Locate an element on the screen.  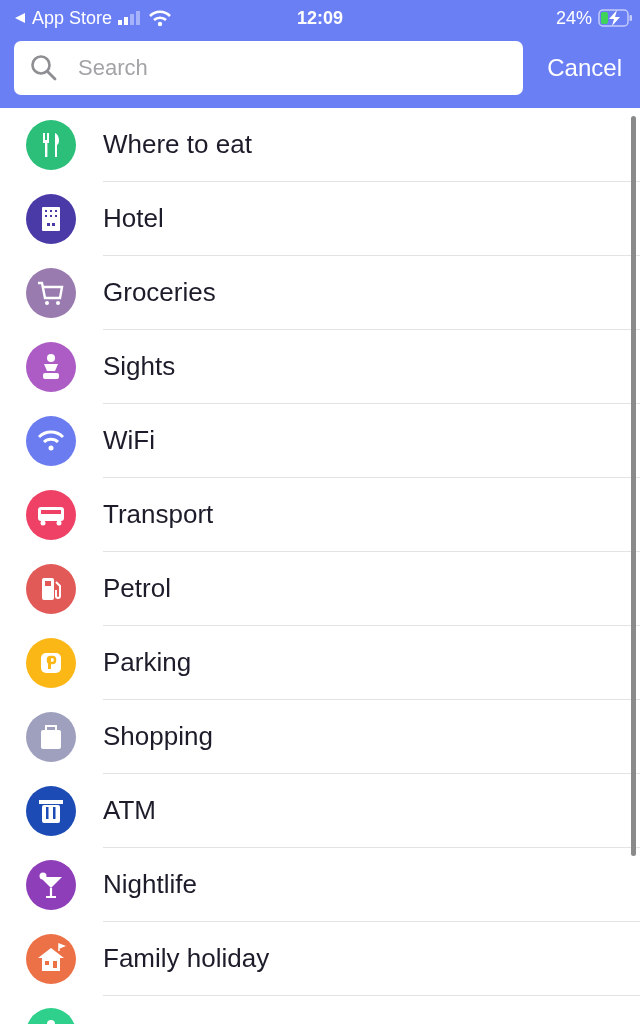
category-label: Family holiday is located at coordinates (371, 959).